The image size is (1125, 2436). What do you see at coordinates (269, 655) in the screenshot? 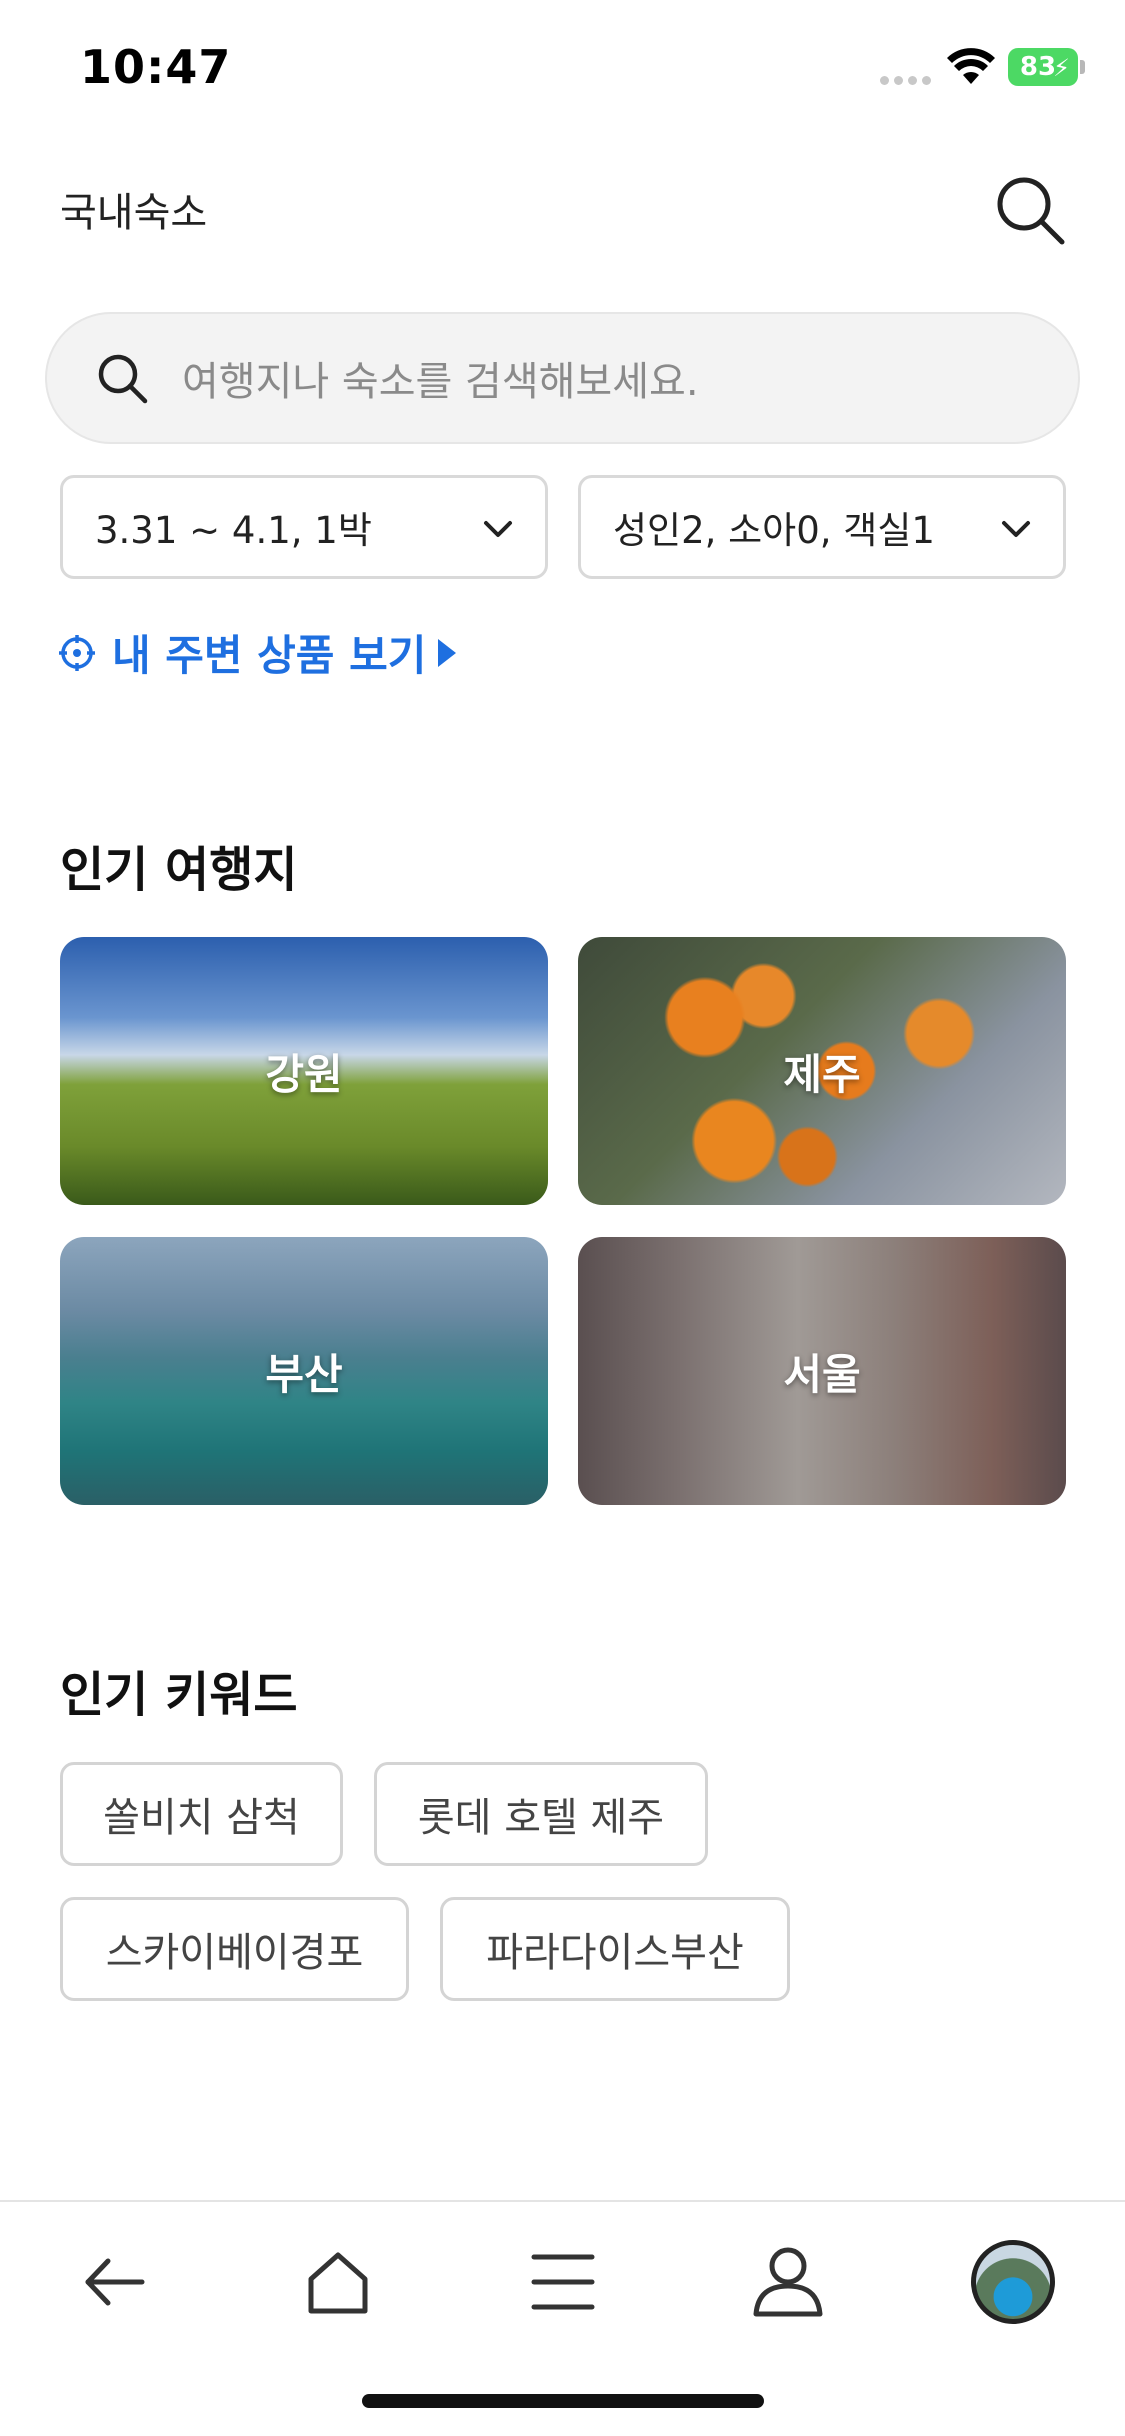
I see `nearby-label: 내 주변 상품 보기` at bounding box center [269, 655].